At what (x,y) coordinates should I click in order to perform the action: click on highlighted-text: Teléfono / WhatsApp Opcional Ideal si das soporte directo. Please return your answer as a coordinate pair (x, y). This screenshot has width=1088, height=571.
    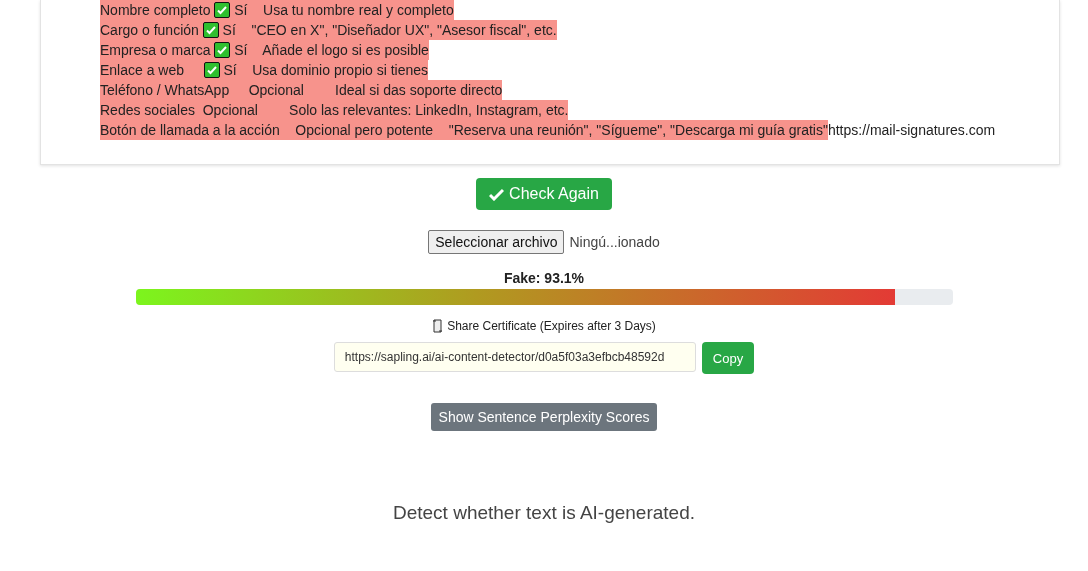
    Looking at the image, I should click on (301, 90).